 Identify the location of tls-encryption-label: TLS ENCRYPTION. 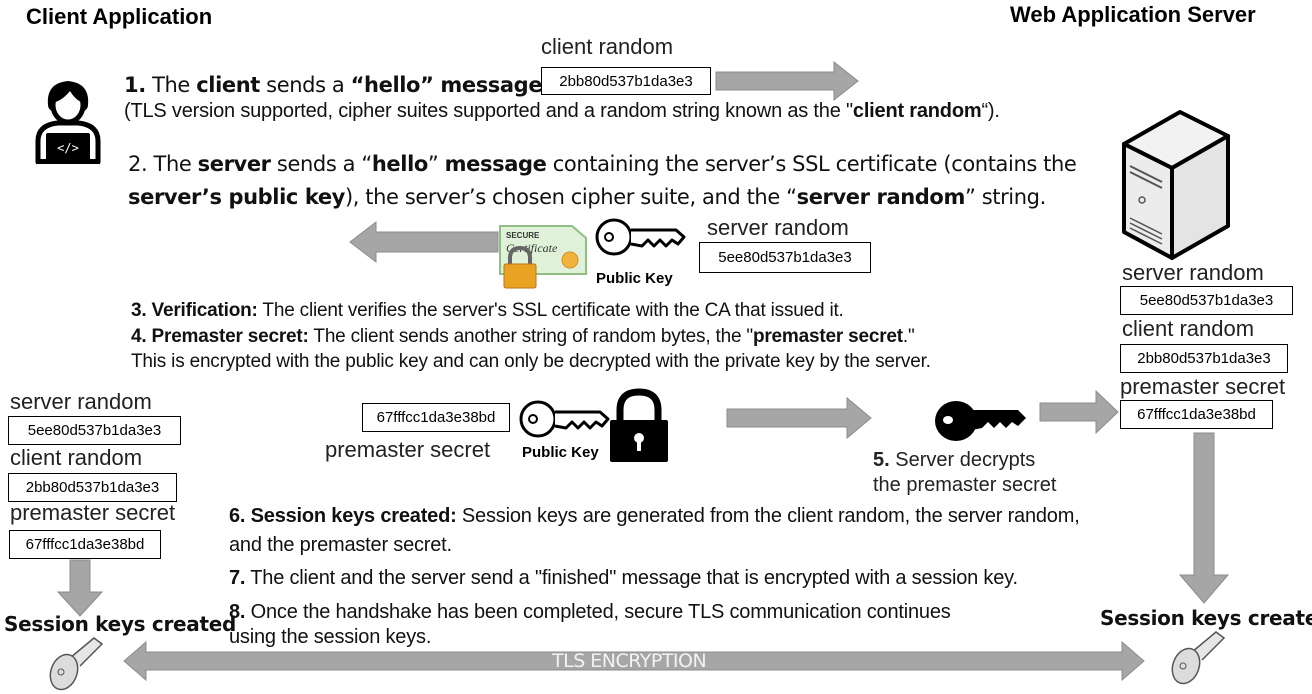
(629, 661).